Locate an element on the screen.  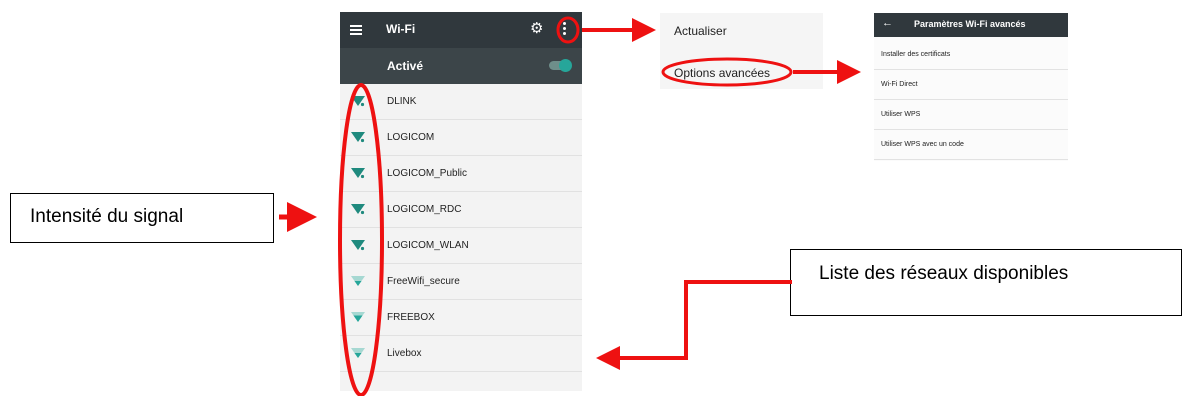
signal-icons-highlight is located at coordinates (361, 239).